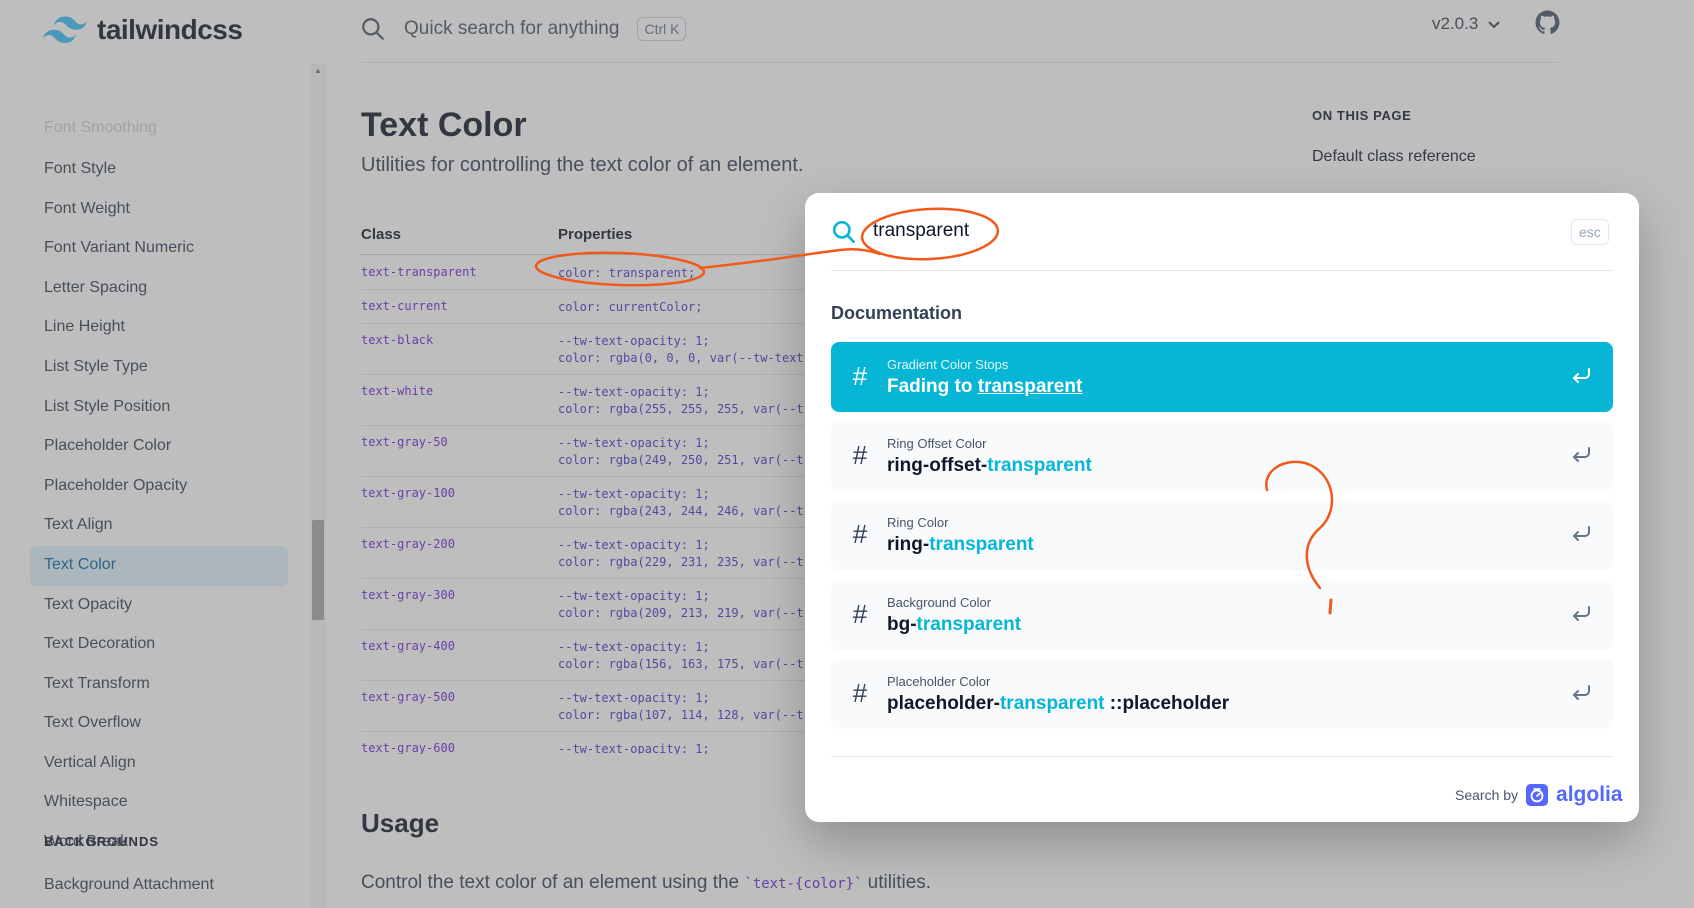 The height and width of the screenshot is (908, 1694). I want to click on hit-title: Fading to transparent, so click(985, 386).